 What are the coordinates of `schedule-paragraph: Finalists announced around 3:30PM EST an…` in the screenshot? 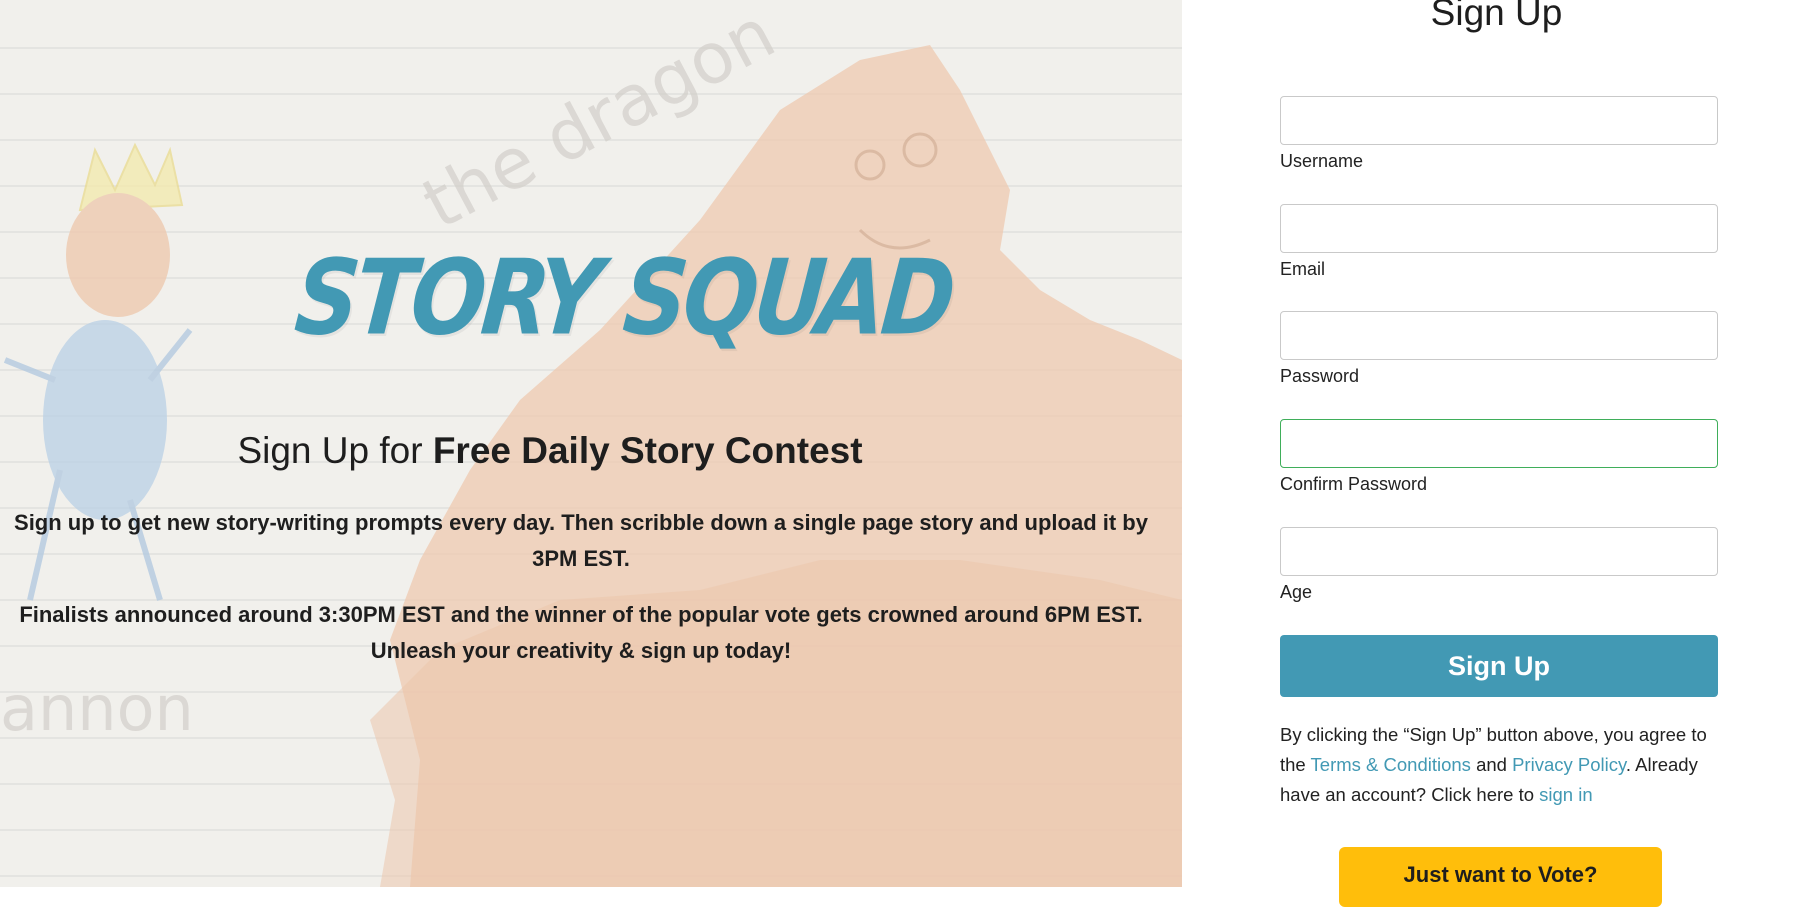 It's located at (581, 632).